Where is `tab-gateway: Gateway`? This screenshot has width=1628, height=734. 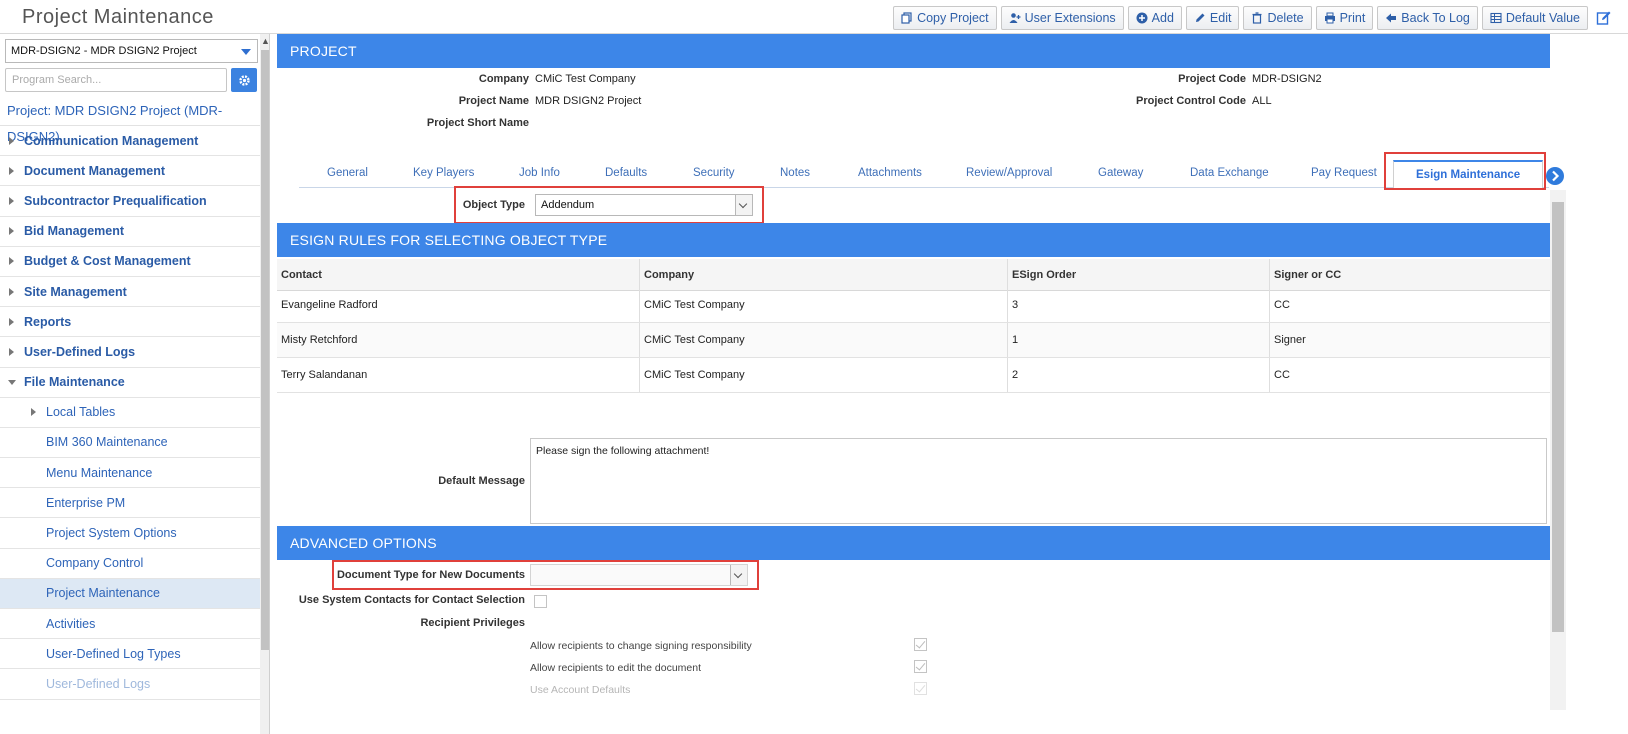 tab-gateway: Gateway is located at coordinates (1120, 173).